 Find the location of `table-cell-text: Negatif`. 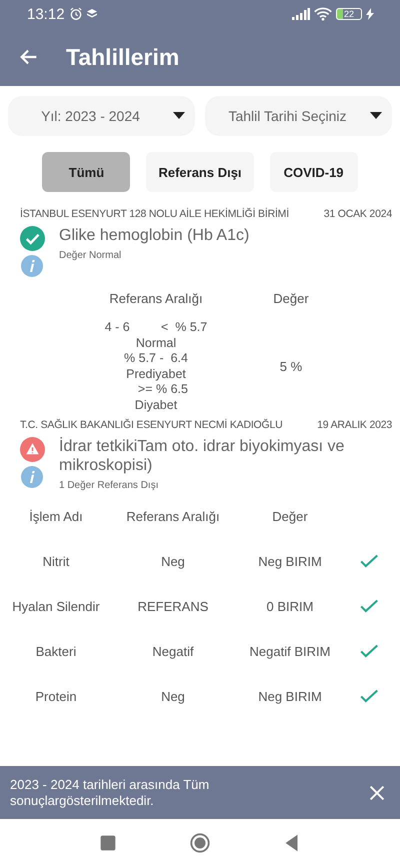

table-cell-text: Negatif is located at coordinates (173, 652).